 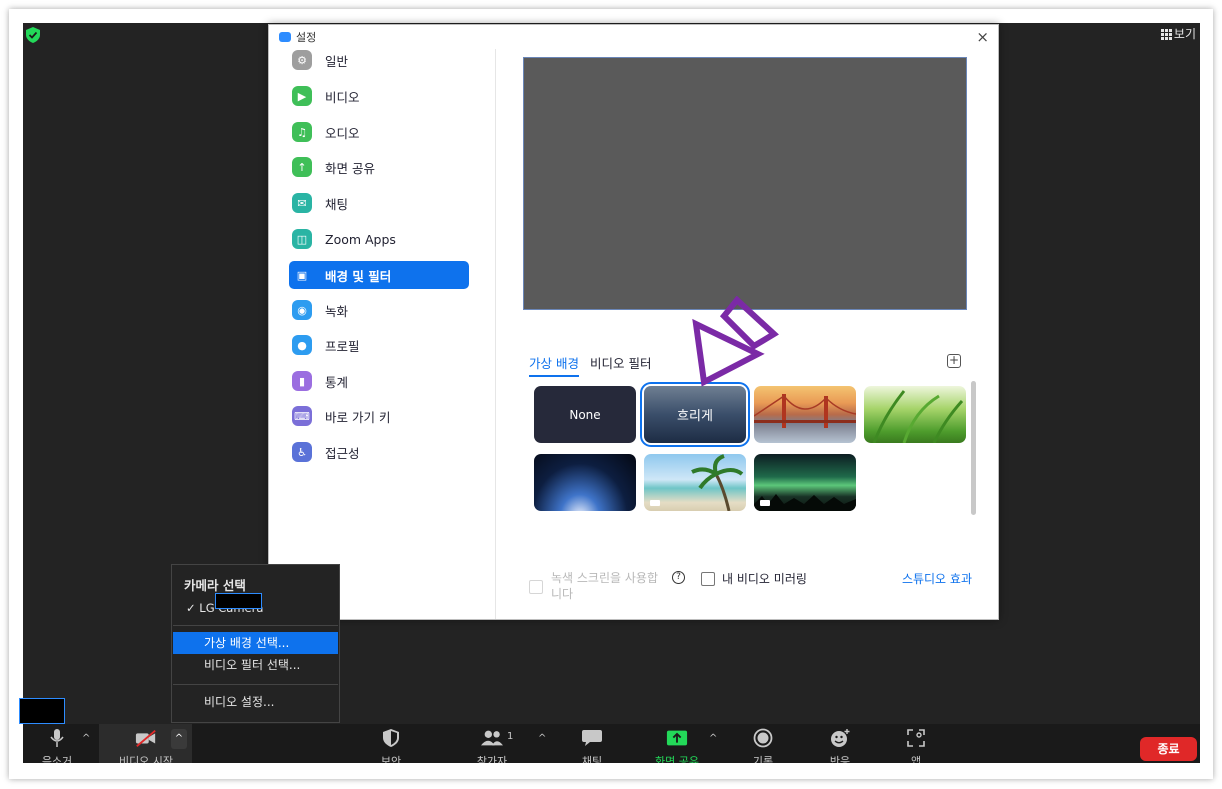 I want to click on sidebar-item-label: 바로 가기 키, so click(x=358, y=417).